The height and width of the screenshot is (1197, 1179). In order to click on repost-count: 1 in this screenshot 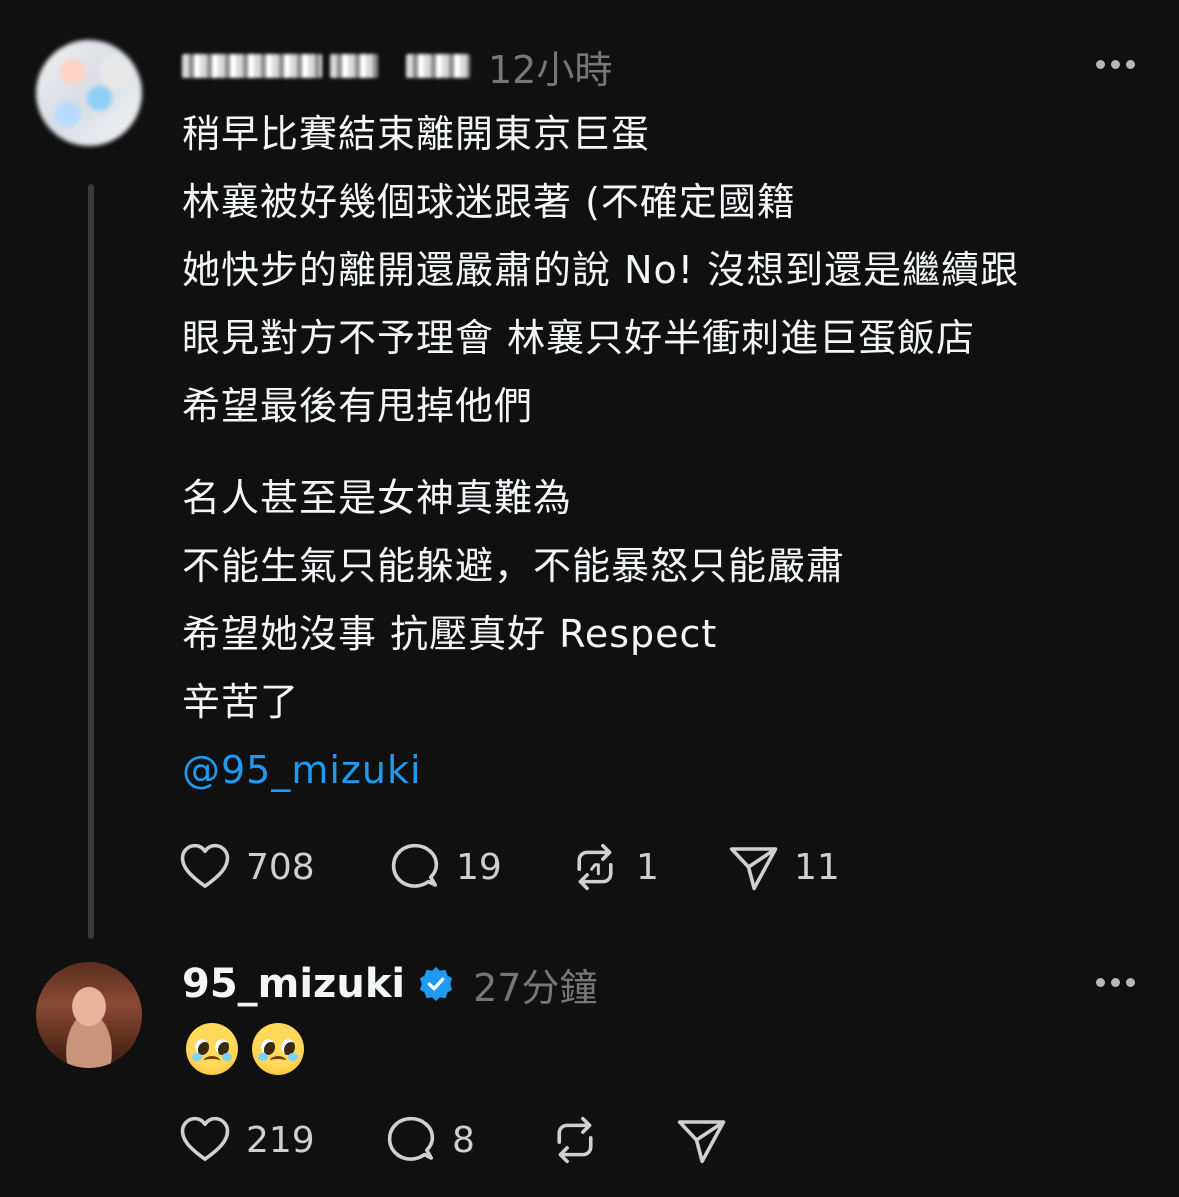, I will do `click(647, 867)`.